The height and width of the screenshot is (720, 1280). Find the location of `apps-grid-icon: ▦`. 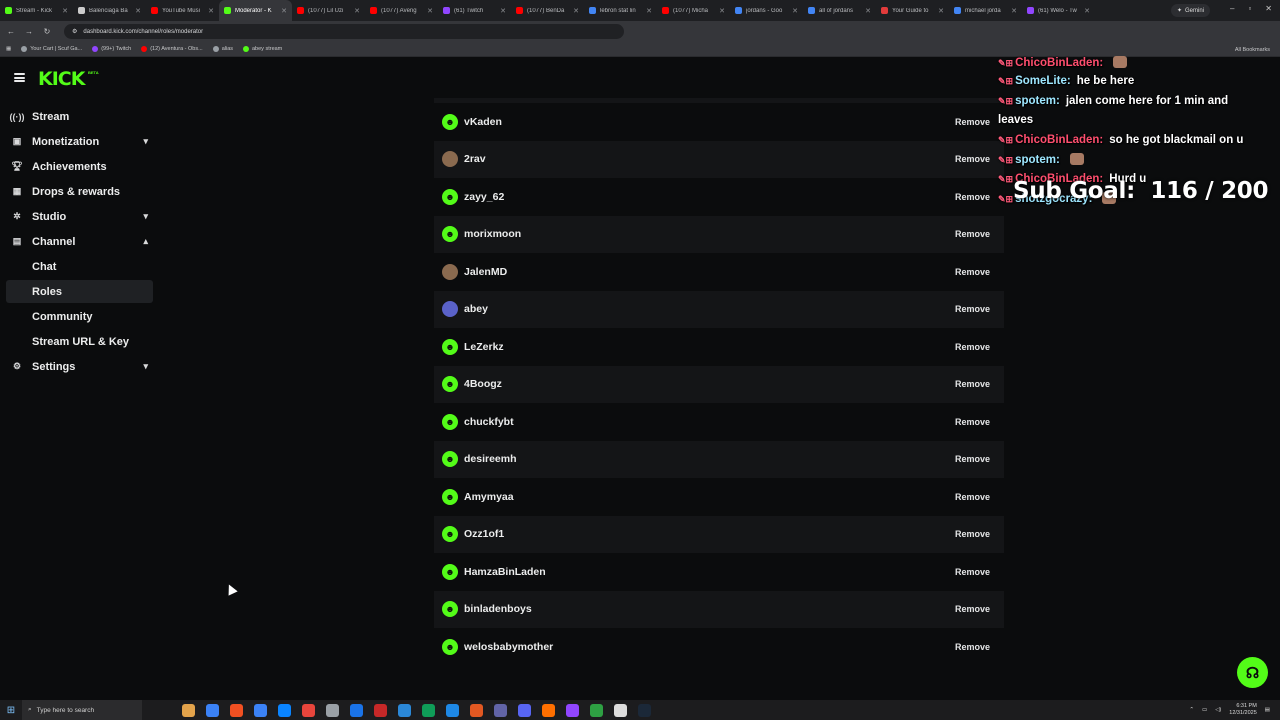

apps-grid-icon: ▦ is located at coordinates (8, 49).